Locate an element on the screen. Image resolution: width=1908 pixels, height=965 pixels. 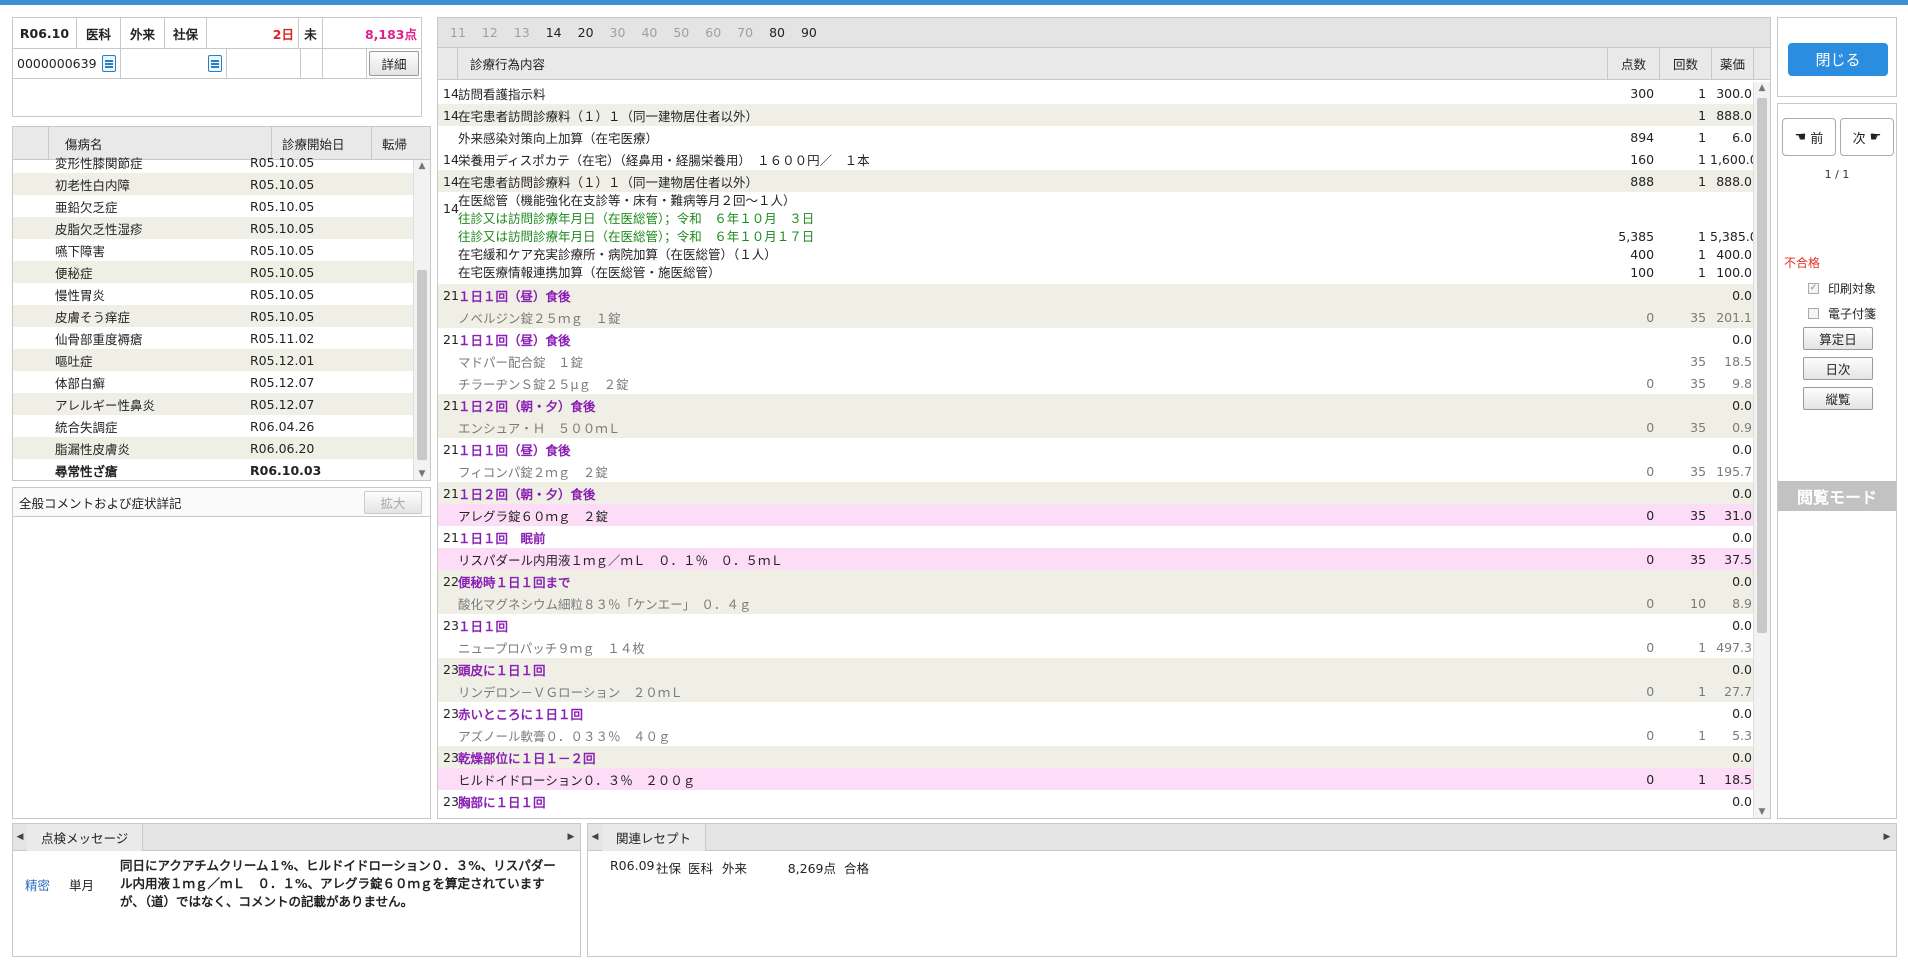
treatment-row: 23 胸部に１日１回 0.0 is located at coordinates (1096, 801).